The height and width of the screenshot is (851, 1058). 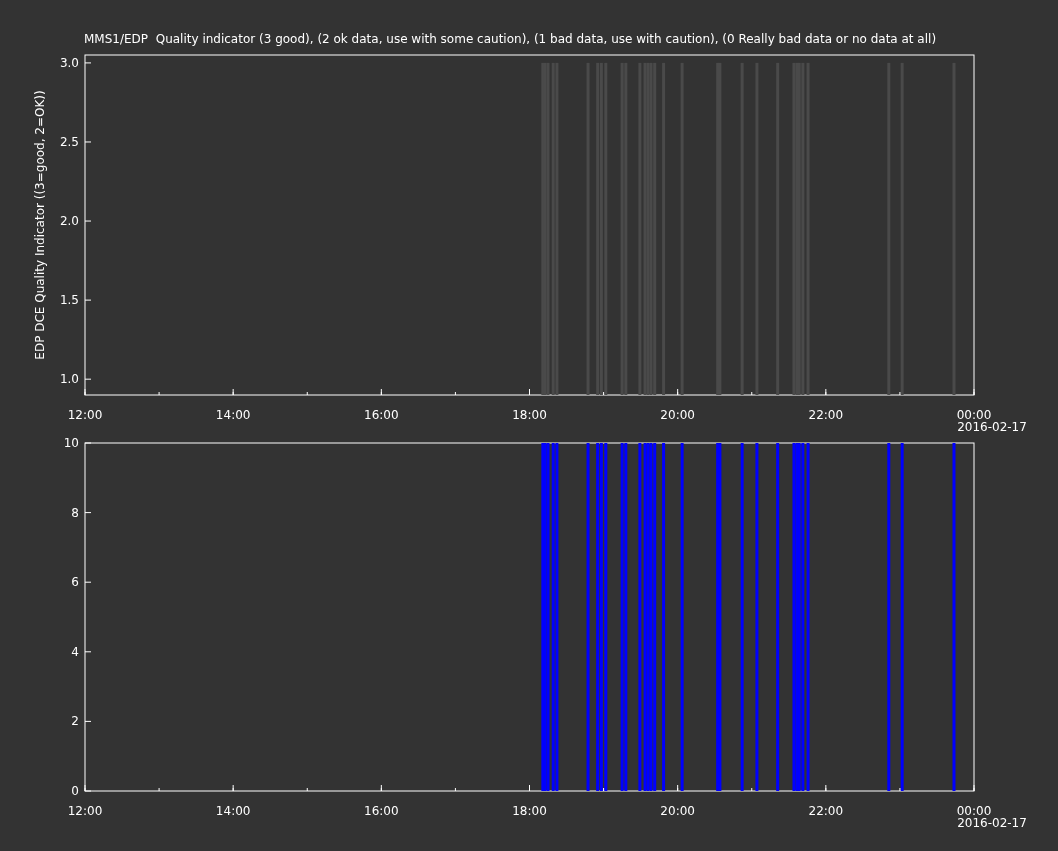 I want to click on y-tick-label: 10, so click(x=71, y=443).